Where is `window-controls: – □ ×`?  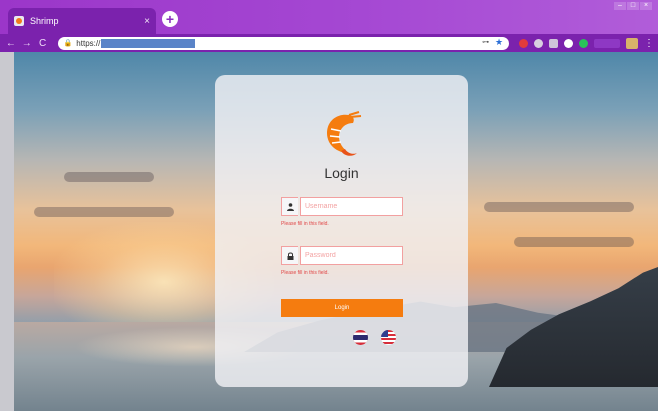 window-controls: – □ × is located at coordinates (633, 6).